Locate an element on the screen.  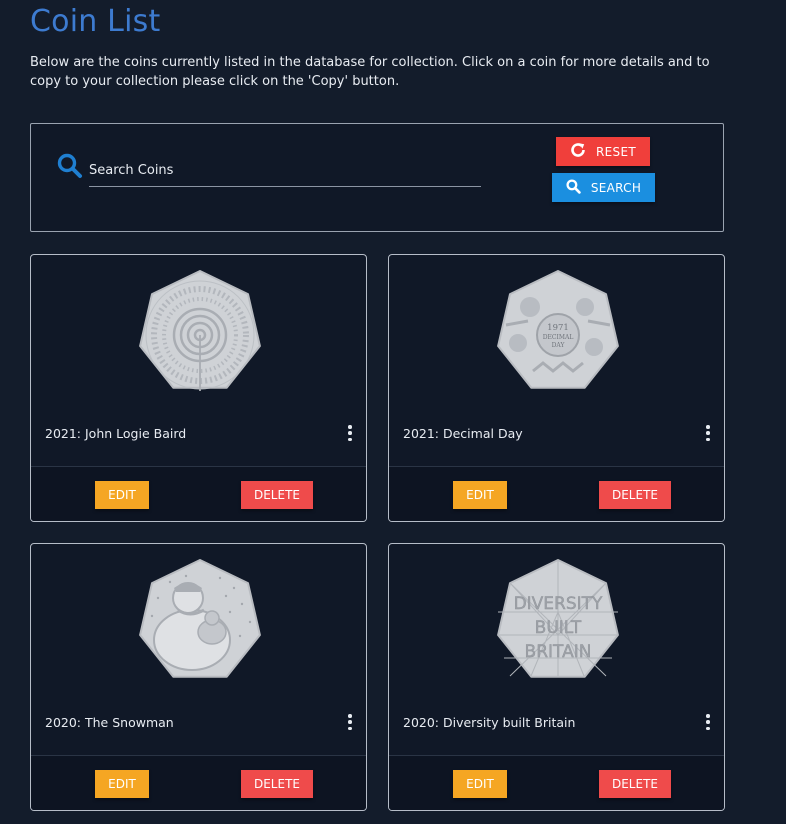
reset-button: RESET is located at coordinates (603, 151).